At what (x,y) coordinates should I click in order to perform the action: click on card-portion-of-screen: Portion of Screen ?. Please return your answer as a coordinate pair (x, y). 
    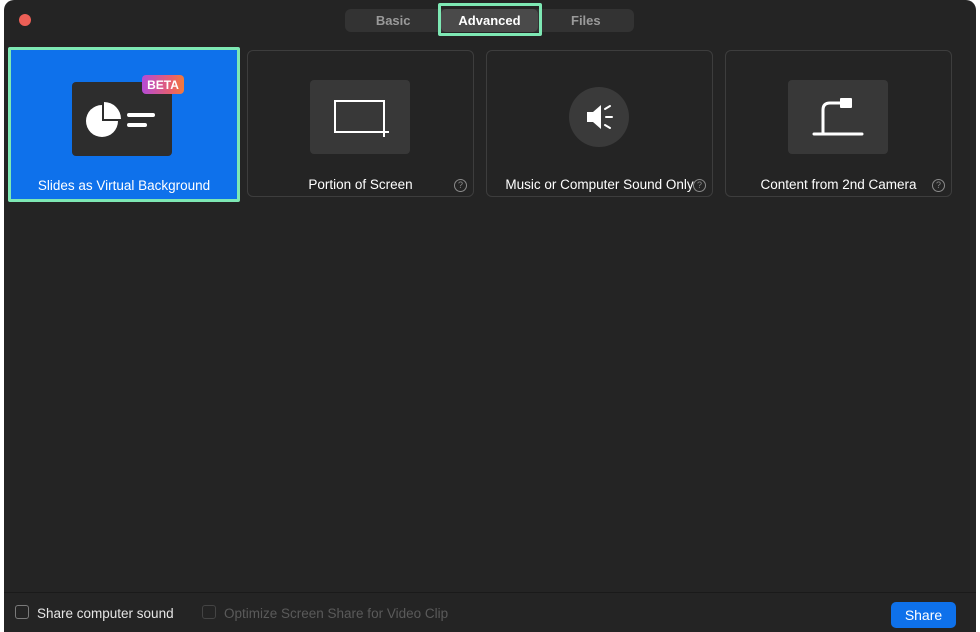
    Looking at the image, I should click on (360, 123).